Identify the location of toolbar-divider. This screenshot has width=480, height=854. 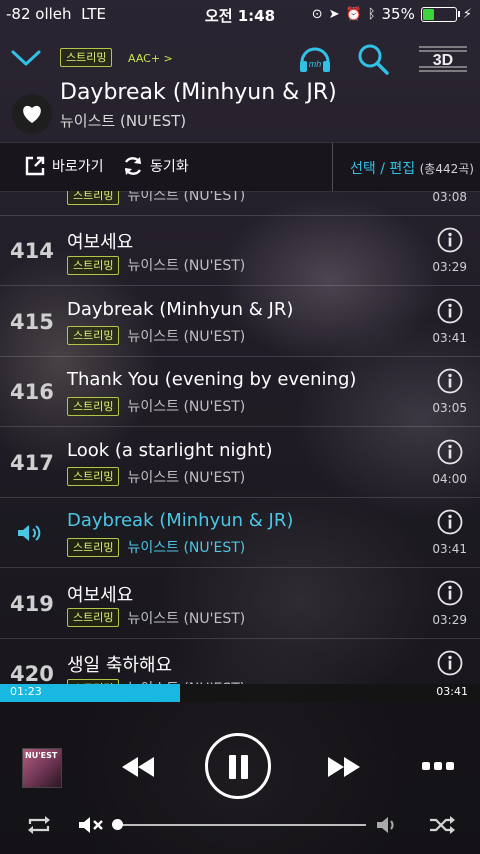
(332, 167).